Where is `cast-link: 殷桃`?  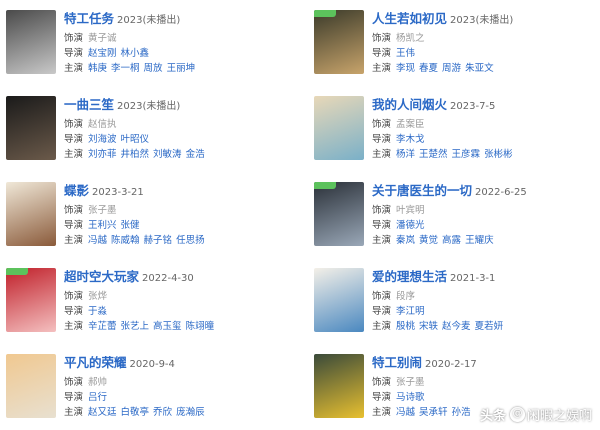
cast-link: 殷桃 is located at coordinates (405, 326).